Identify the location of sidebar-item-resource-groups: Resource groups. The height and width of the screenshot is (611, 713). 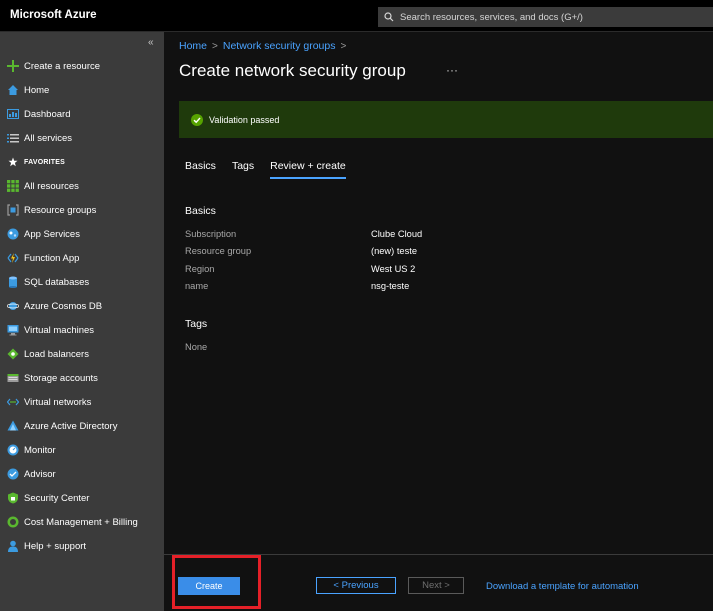
(82, 210).